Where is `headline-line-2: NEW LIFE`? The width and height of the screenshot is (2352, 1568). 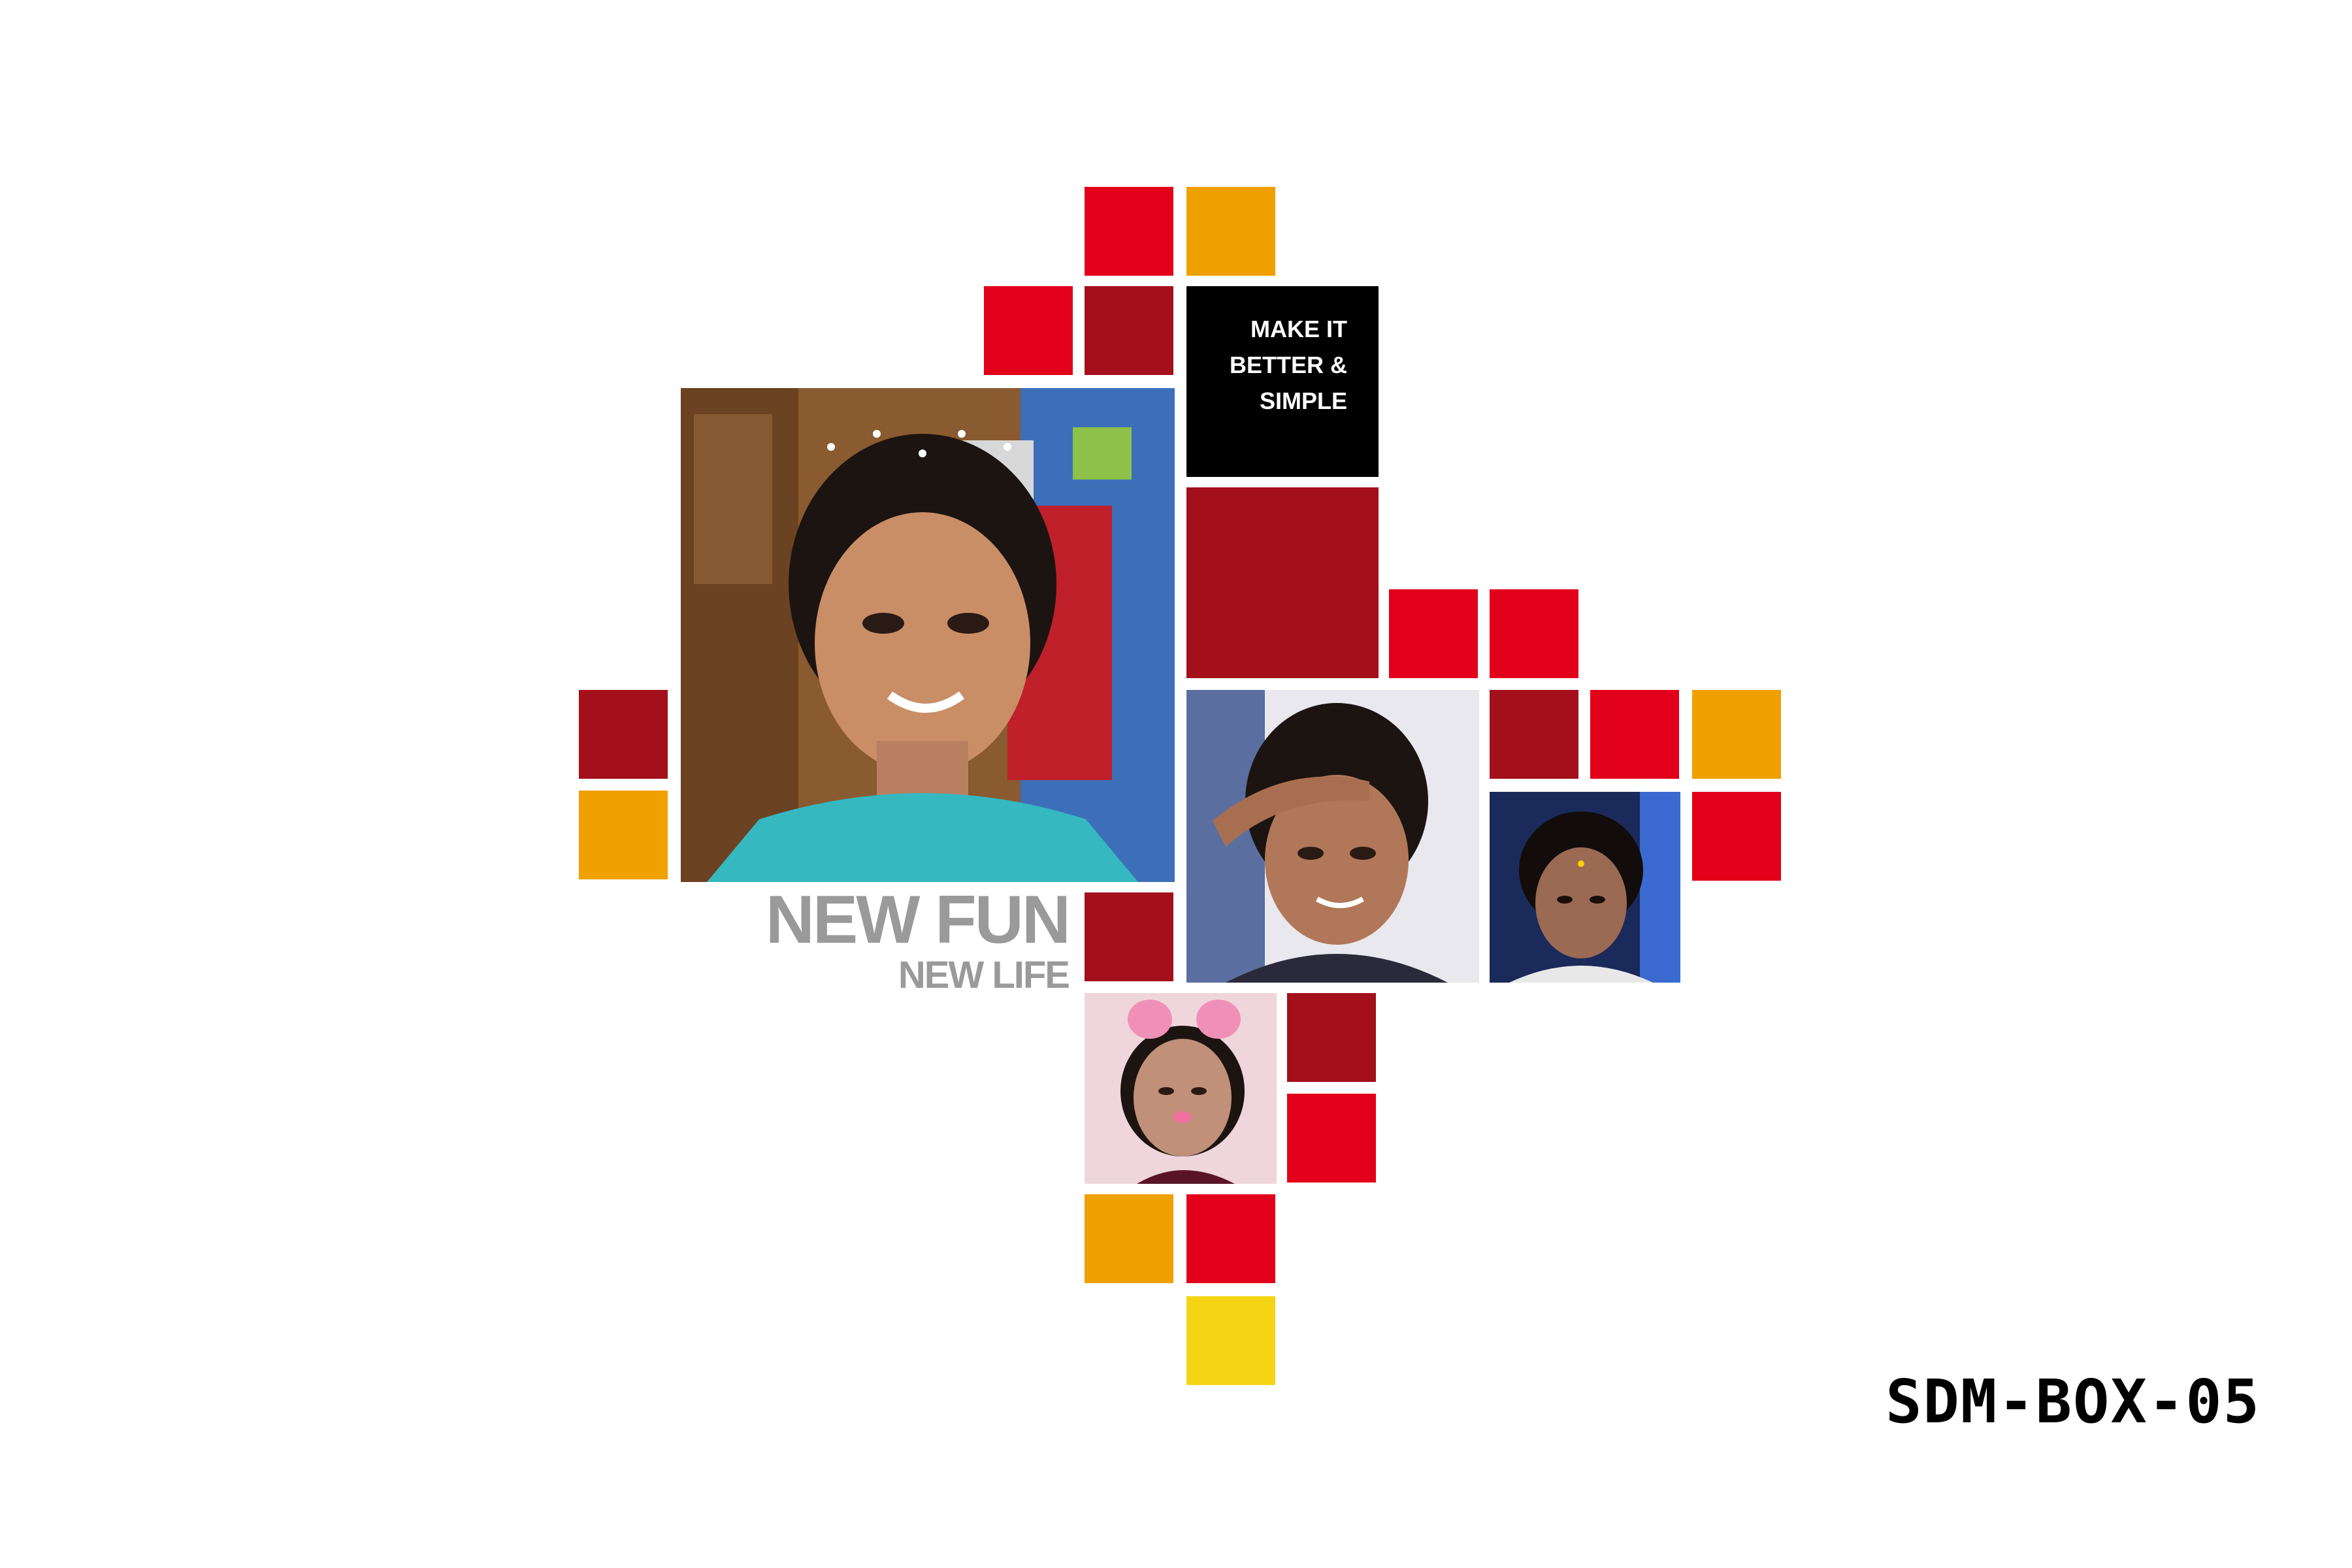
headline-line-2: NEW LIFE is located at coordinates (984, 975).